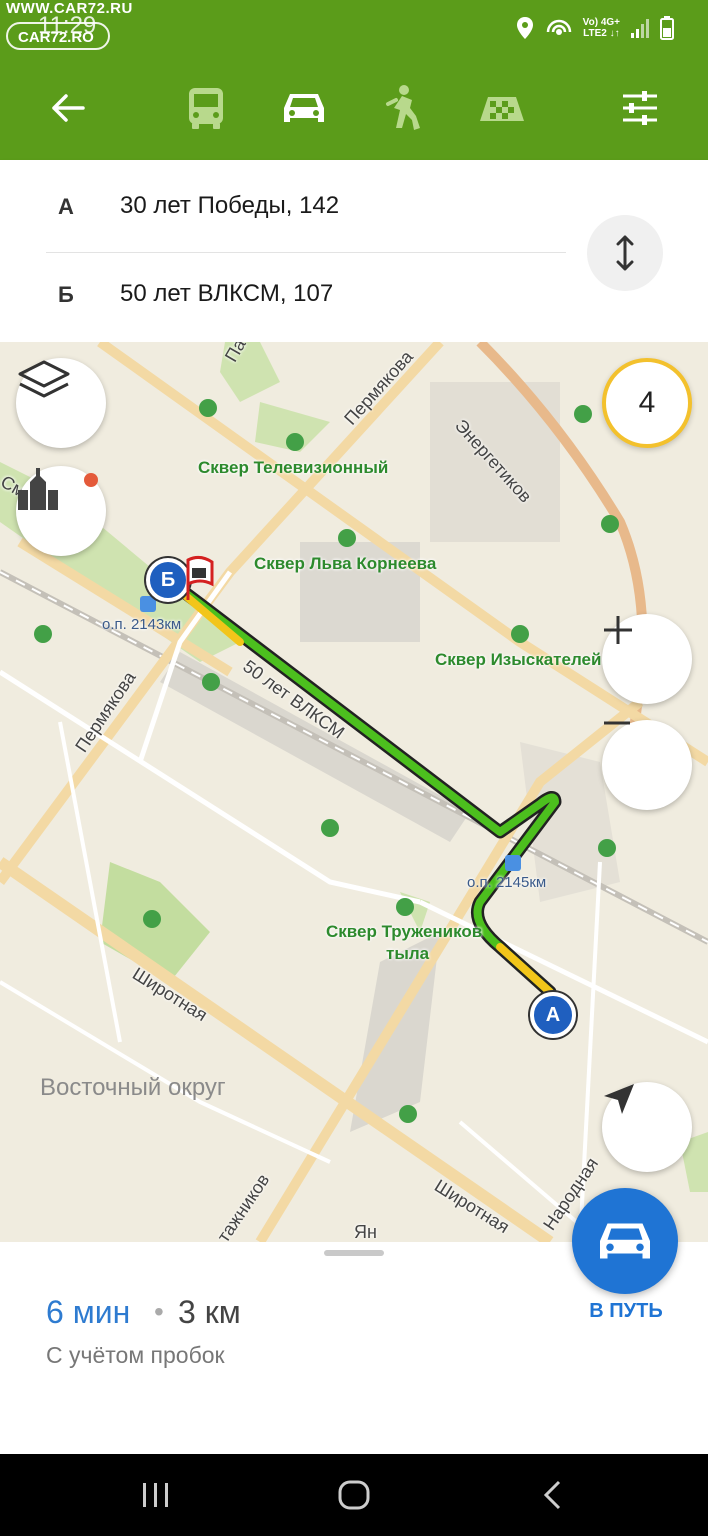 This screenshot has width=708, height=1536. Describe the element at coordinates (647, 1127) in the screenshot. I see `my-location-button` at that location.